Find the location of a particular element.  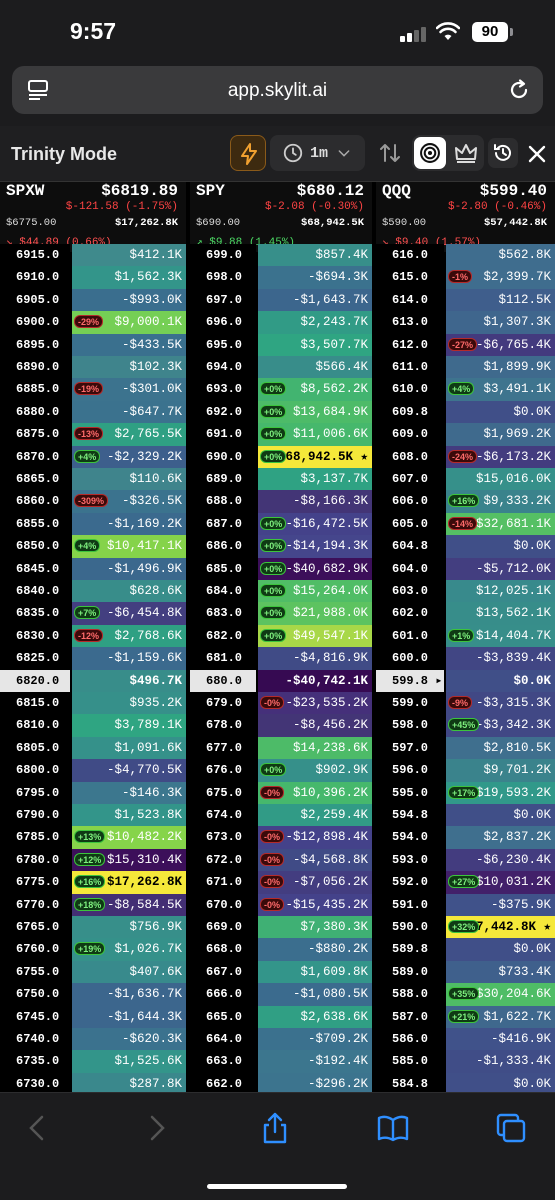

table-row: 604.8 $0.0K is located at coordinates (465, 546).